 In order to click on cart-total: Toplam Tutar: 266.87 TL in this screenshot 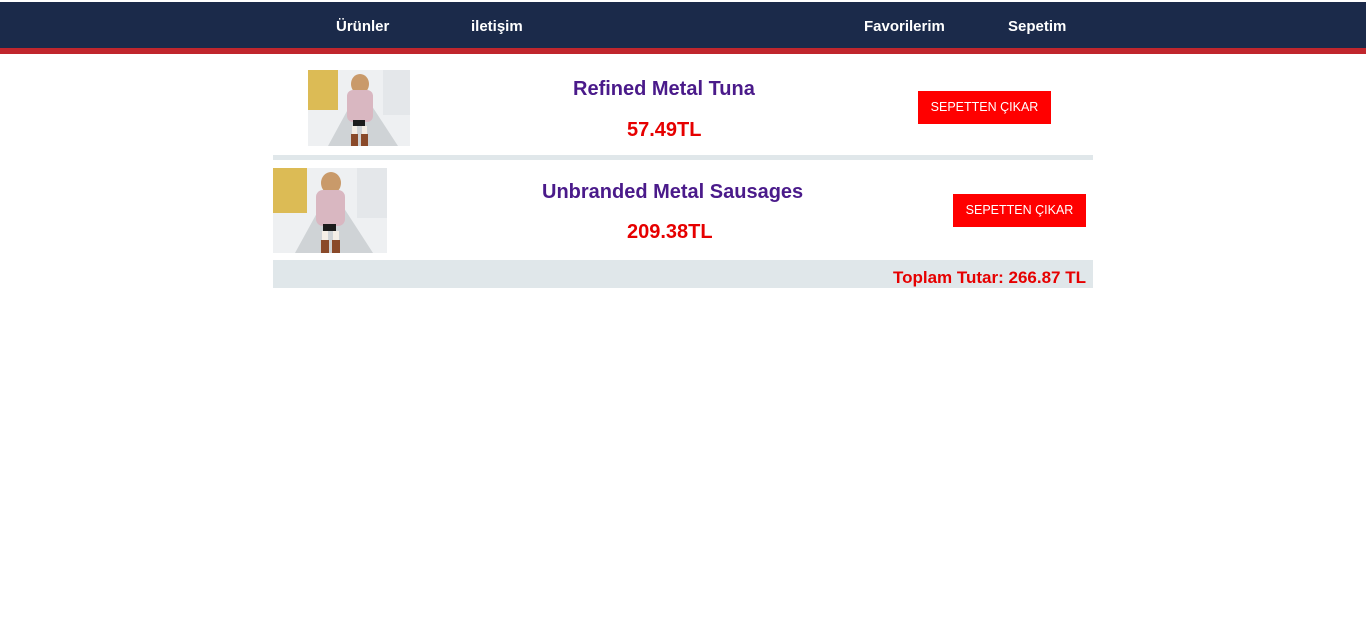, I will do `click(989, 277)`.